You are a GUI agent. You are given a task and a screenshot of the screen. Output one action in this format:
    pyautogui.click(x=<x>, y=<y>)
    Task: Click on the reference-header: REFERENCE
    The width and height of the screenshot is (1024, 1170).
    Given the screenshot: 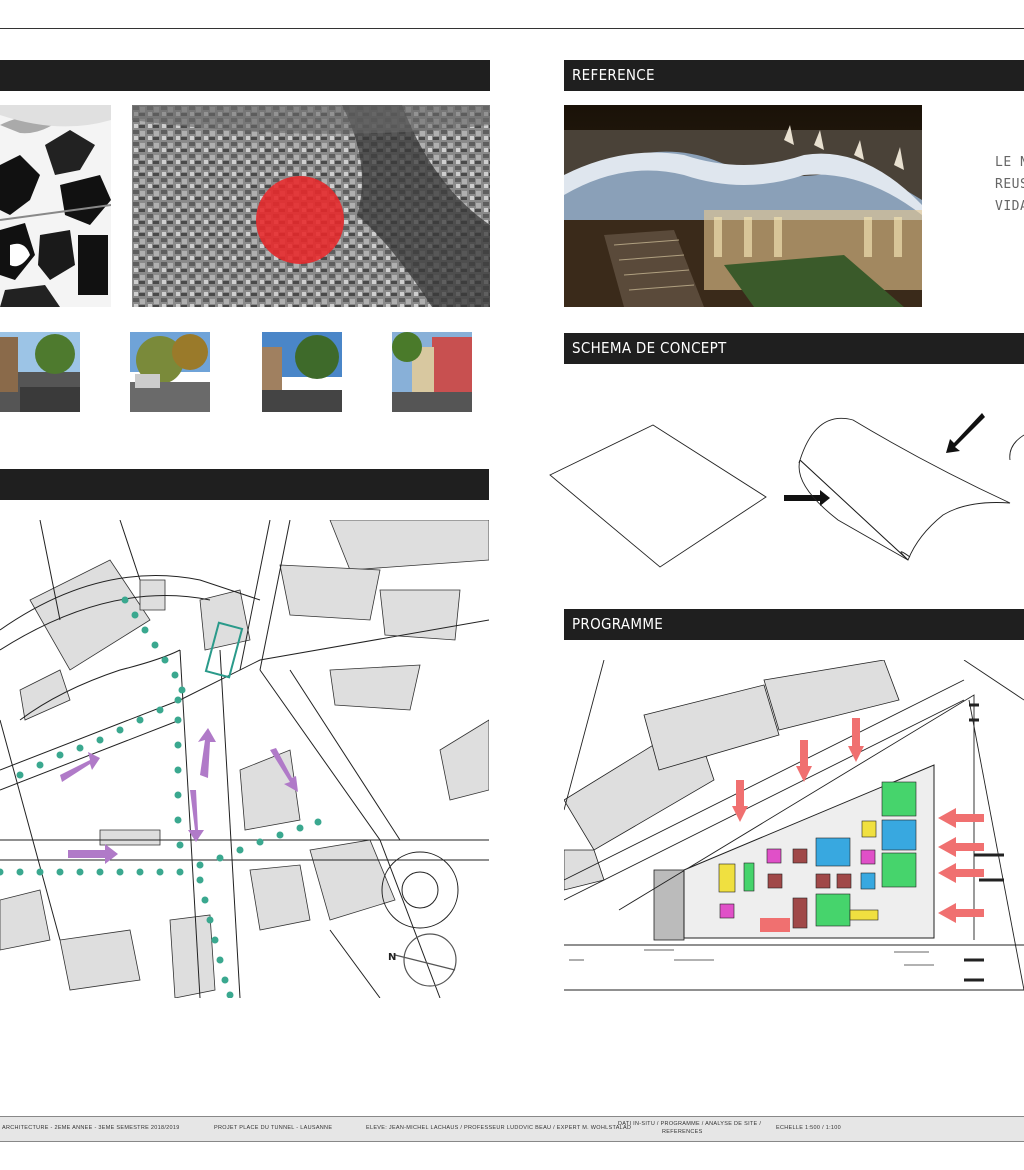 What is the action you would take?
    pyautogui.click(x=794, y=75)
    